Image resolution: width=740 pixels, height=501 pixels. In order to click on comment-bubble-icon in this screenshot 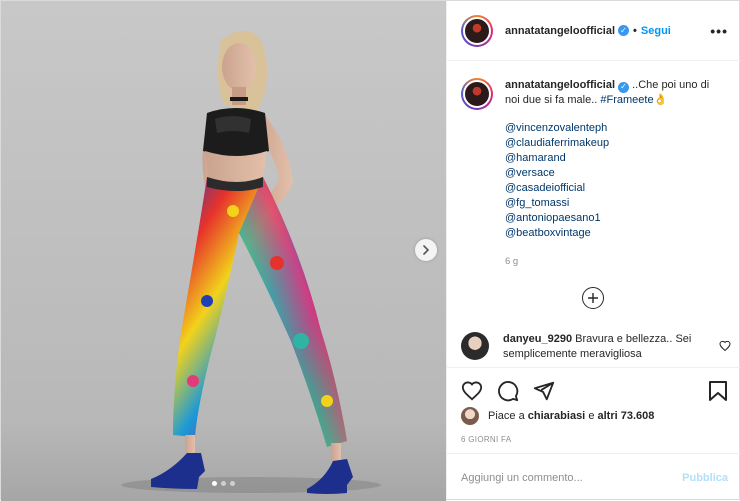, I will do `click(508, 390)`.